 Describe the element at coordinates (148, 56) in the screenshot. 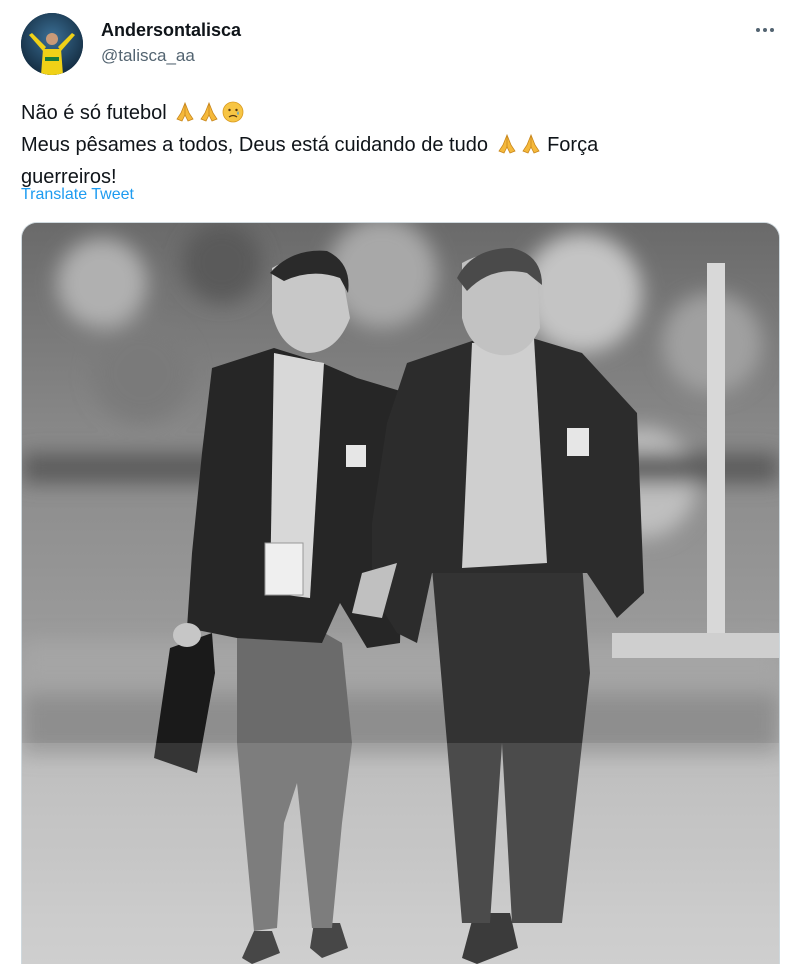

I see `author-handle: @talisca_aa` at that location.